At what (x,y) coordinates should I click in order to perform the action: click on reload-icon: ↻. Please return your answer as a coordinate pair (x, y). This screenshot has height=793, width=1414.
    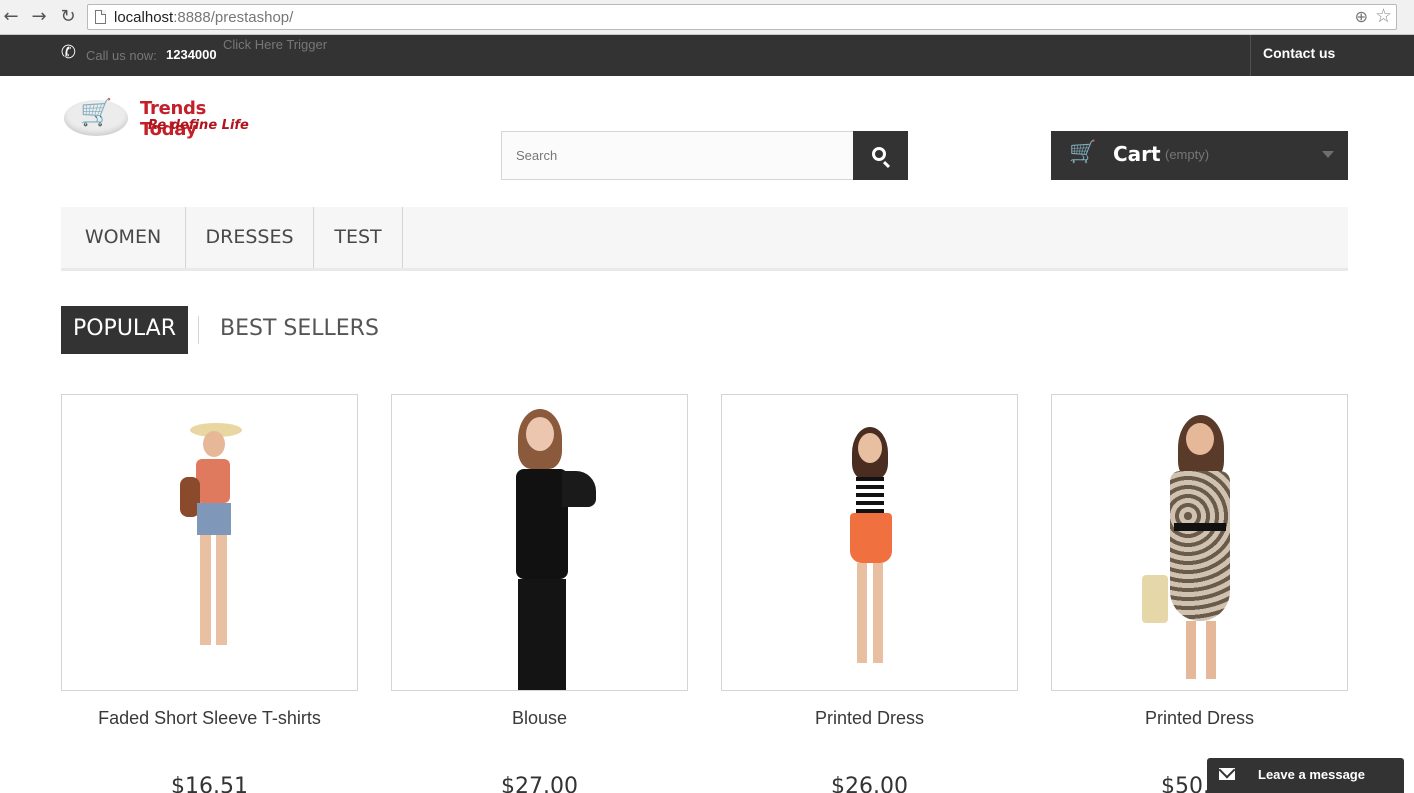
    Looking at the image, I should click on (68, 17).